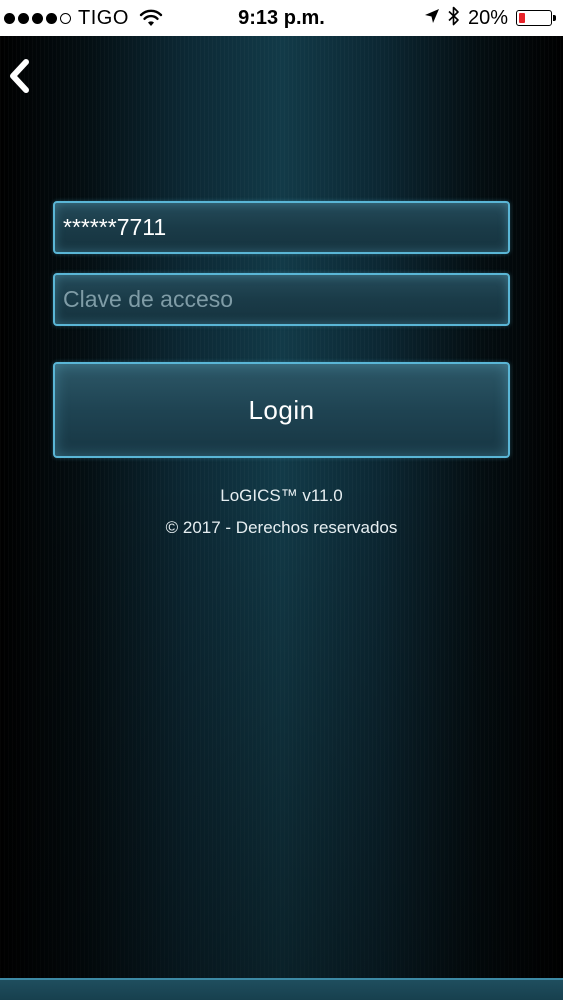 The width and height of the screenshot is (563, 1000). What do you see at coordinates (281, 989) in the screenshot?
I see `bottom-bar` at bounding box center [281, 989].